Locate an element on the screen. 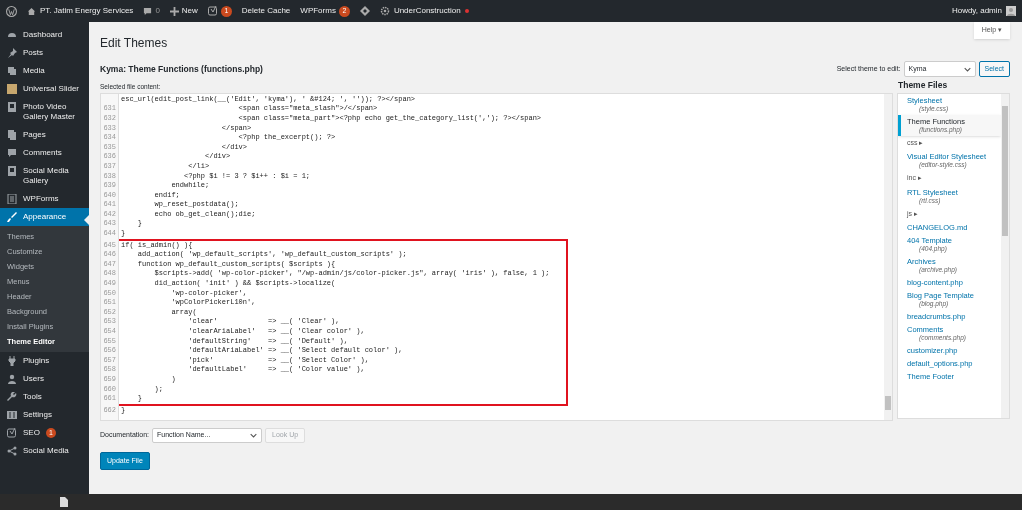 Image resolution: width=1022 pixels, height=510 pixels. page-title: Edit Themes is located at coordinates (134, 43).